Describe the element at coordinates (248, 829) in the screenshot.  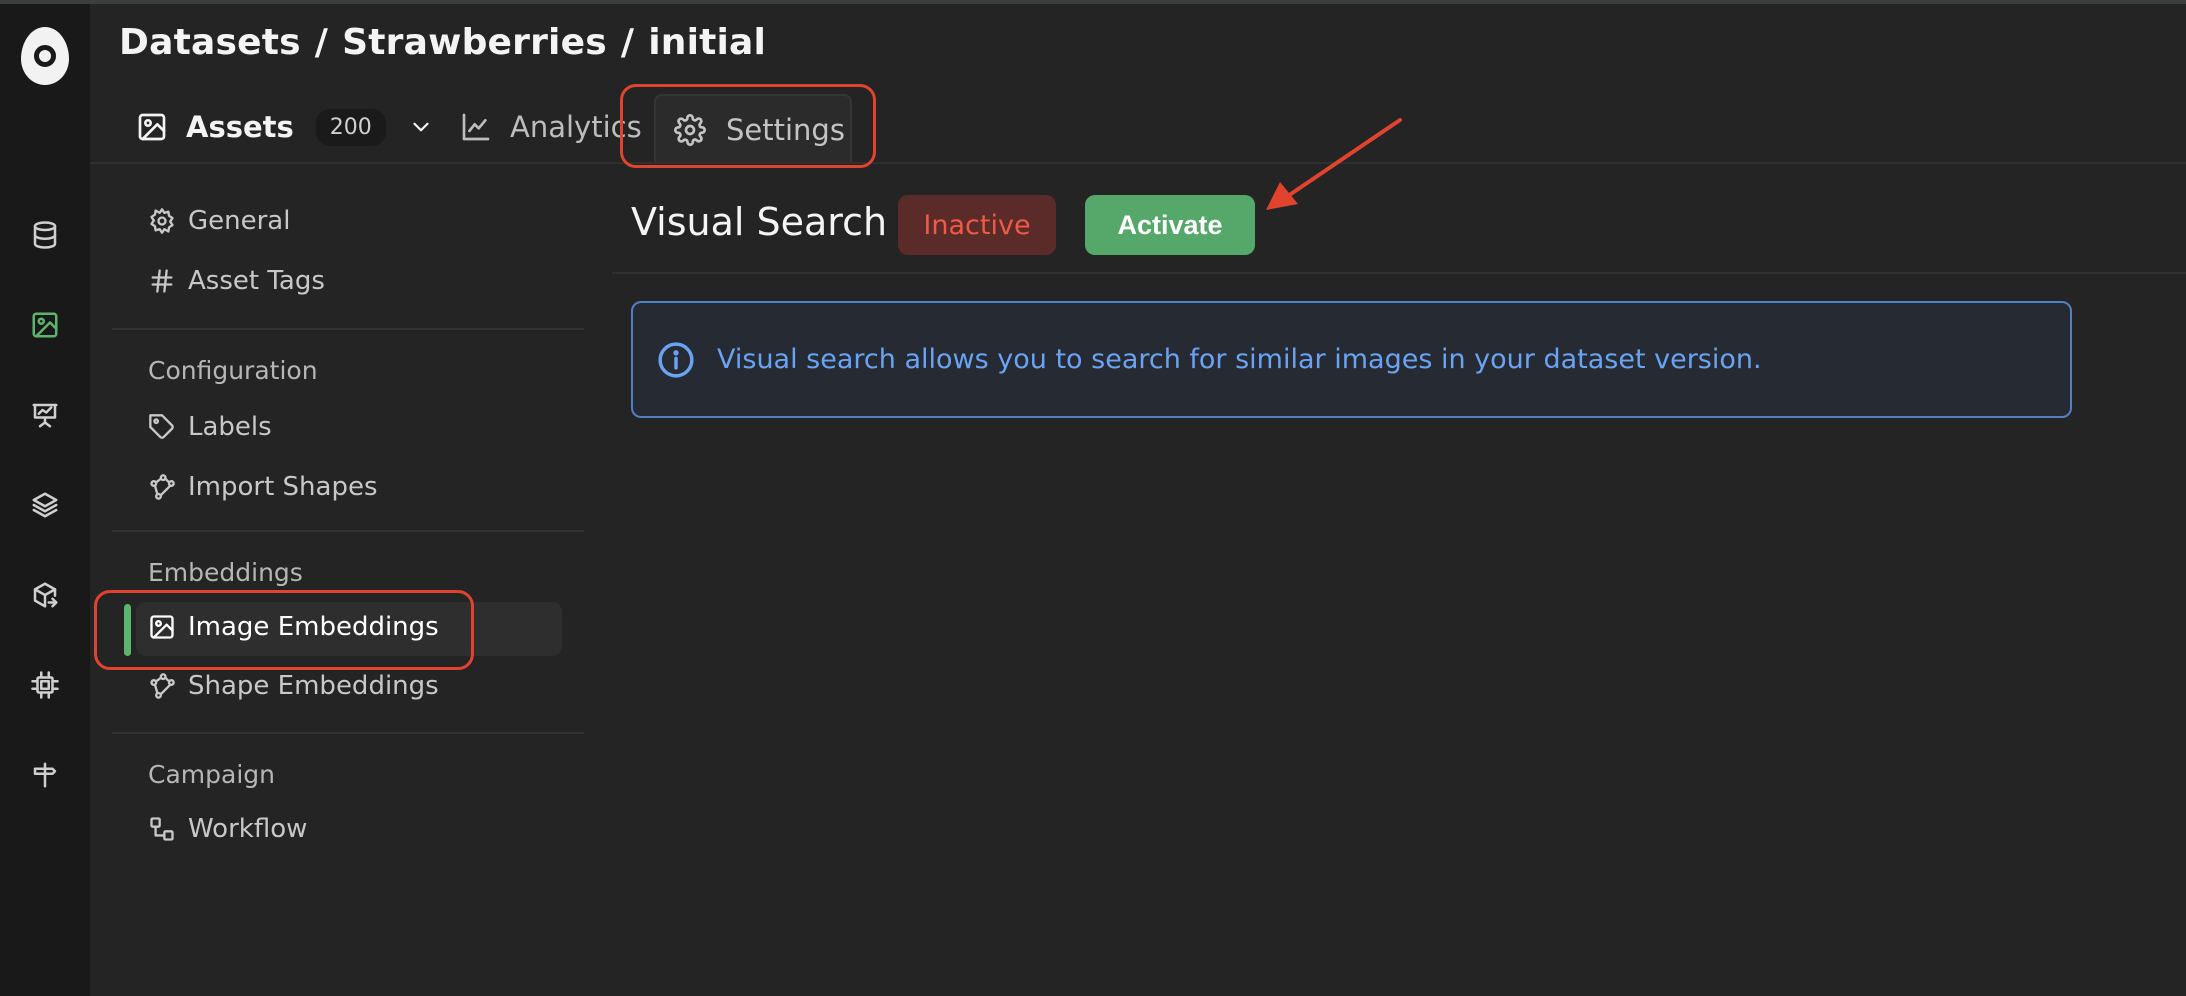
I see `nav-item-label: Workflow` at that location.